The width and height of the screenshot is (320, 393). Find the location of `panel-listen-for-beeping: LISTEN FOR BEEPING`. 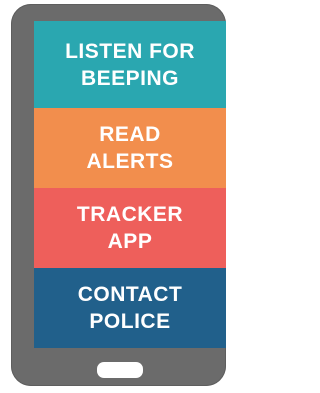

panel-listen-for-beeping: LISTEN FOR BEEPING is located at coordinates (130, 64).